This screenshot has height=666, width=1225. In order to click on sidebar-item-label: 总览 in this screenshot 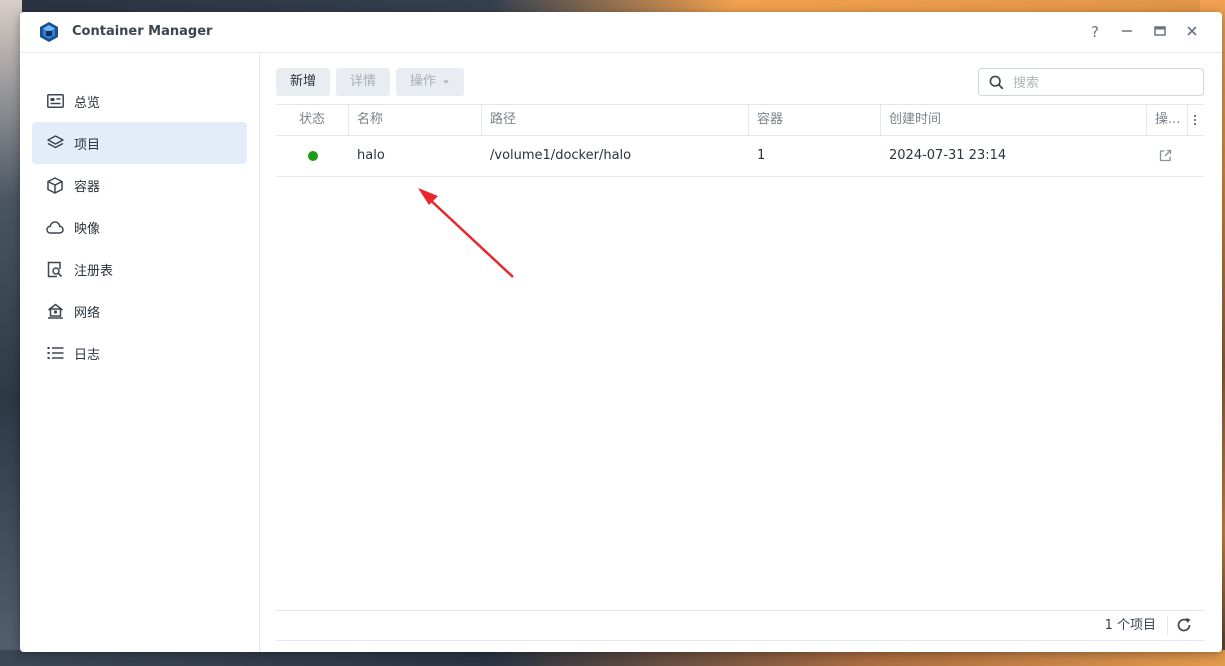, I will do `click(87, 103)`.